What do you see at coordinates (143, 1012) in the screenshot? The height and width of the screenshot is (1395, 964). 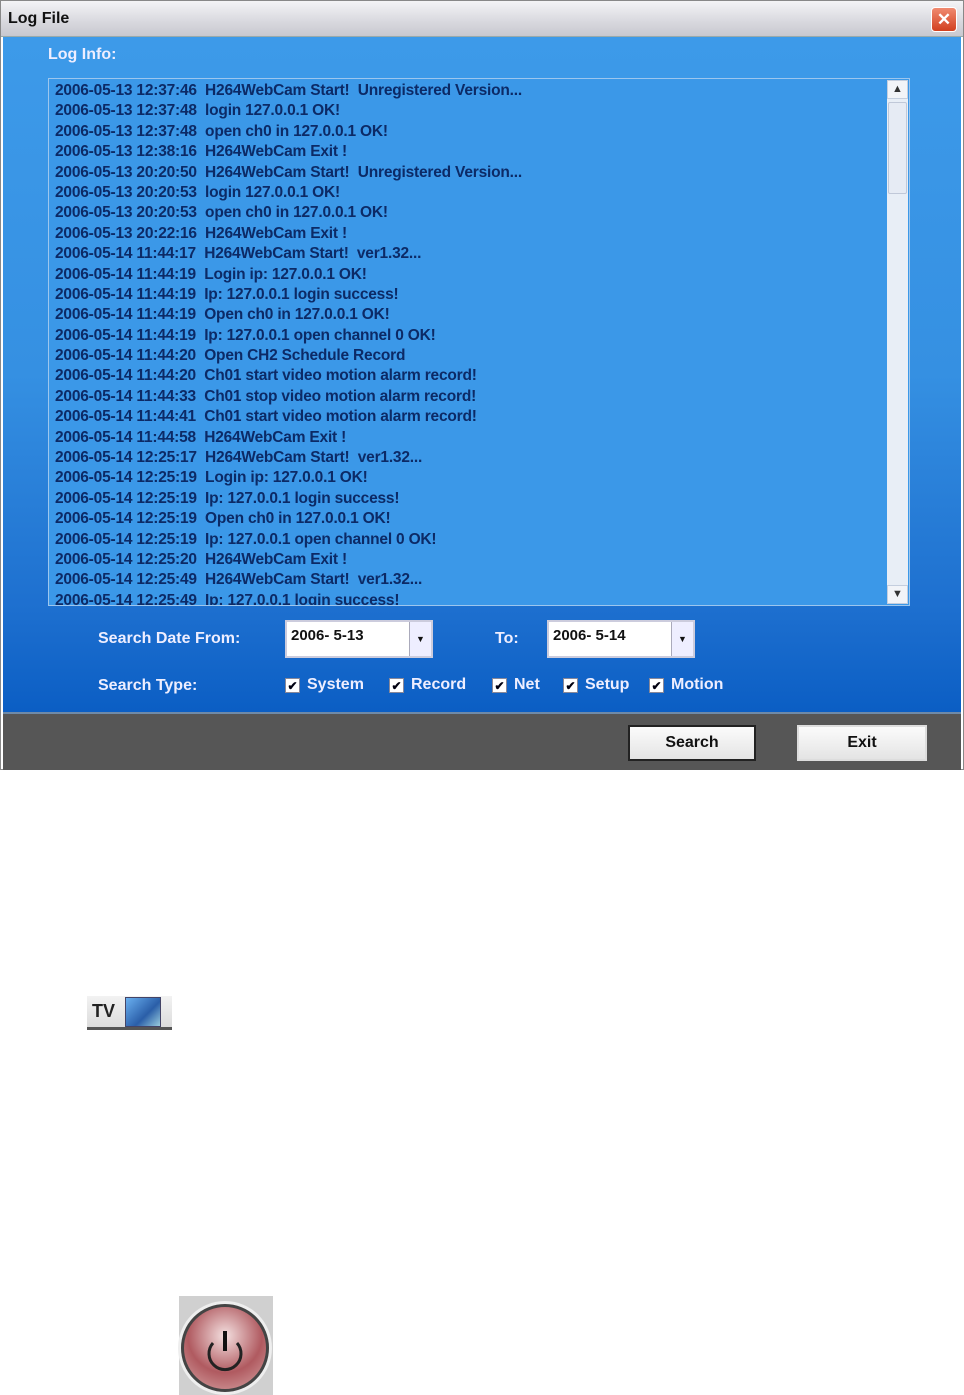 I see `tv-camera-icon` at bounding box center [143, 1012].